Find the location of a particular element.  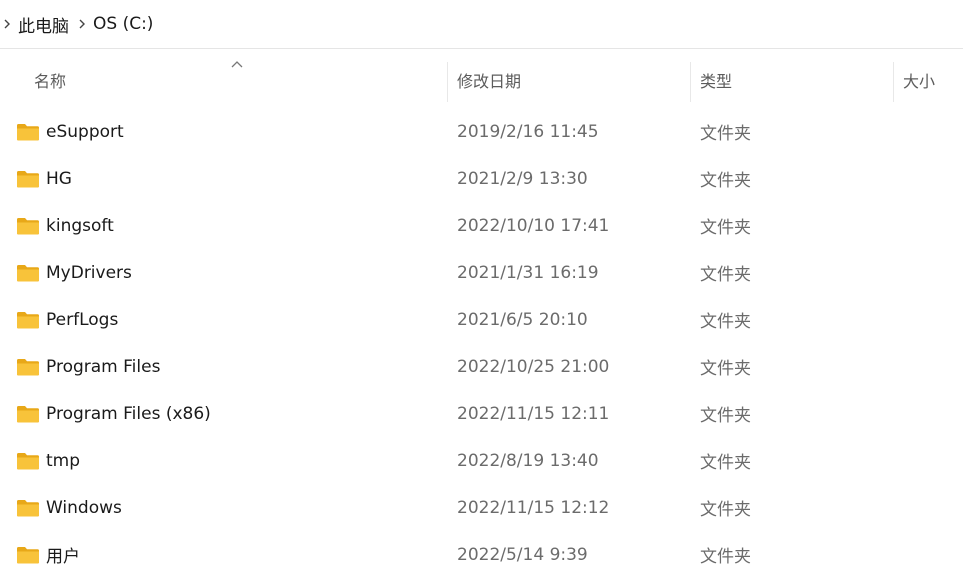

sort-ascending-icon is located at coordinates (237, 64).